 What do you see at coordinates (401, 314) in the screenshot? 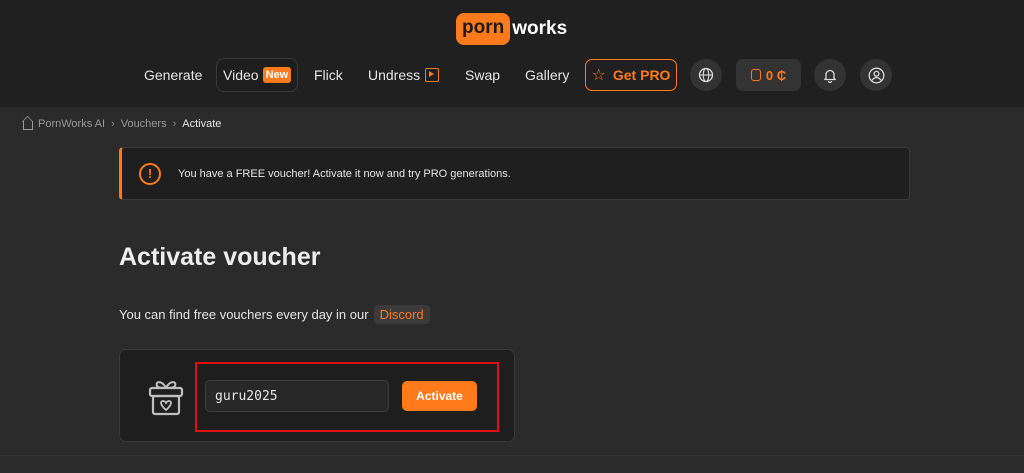
I see `discord-link: Discord` at bounding box center [401, 314].